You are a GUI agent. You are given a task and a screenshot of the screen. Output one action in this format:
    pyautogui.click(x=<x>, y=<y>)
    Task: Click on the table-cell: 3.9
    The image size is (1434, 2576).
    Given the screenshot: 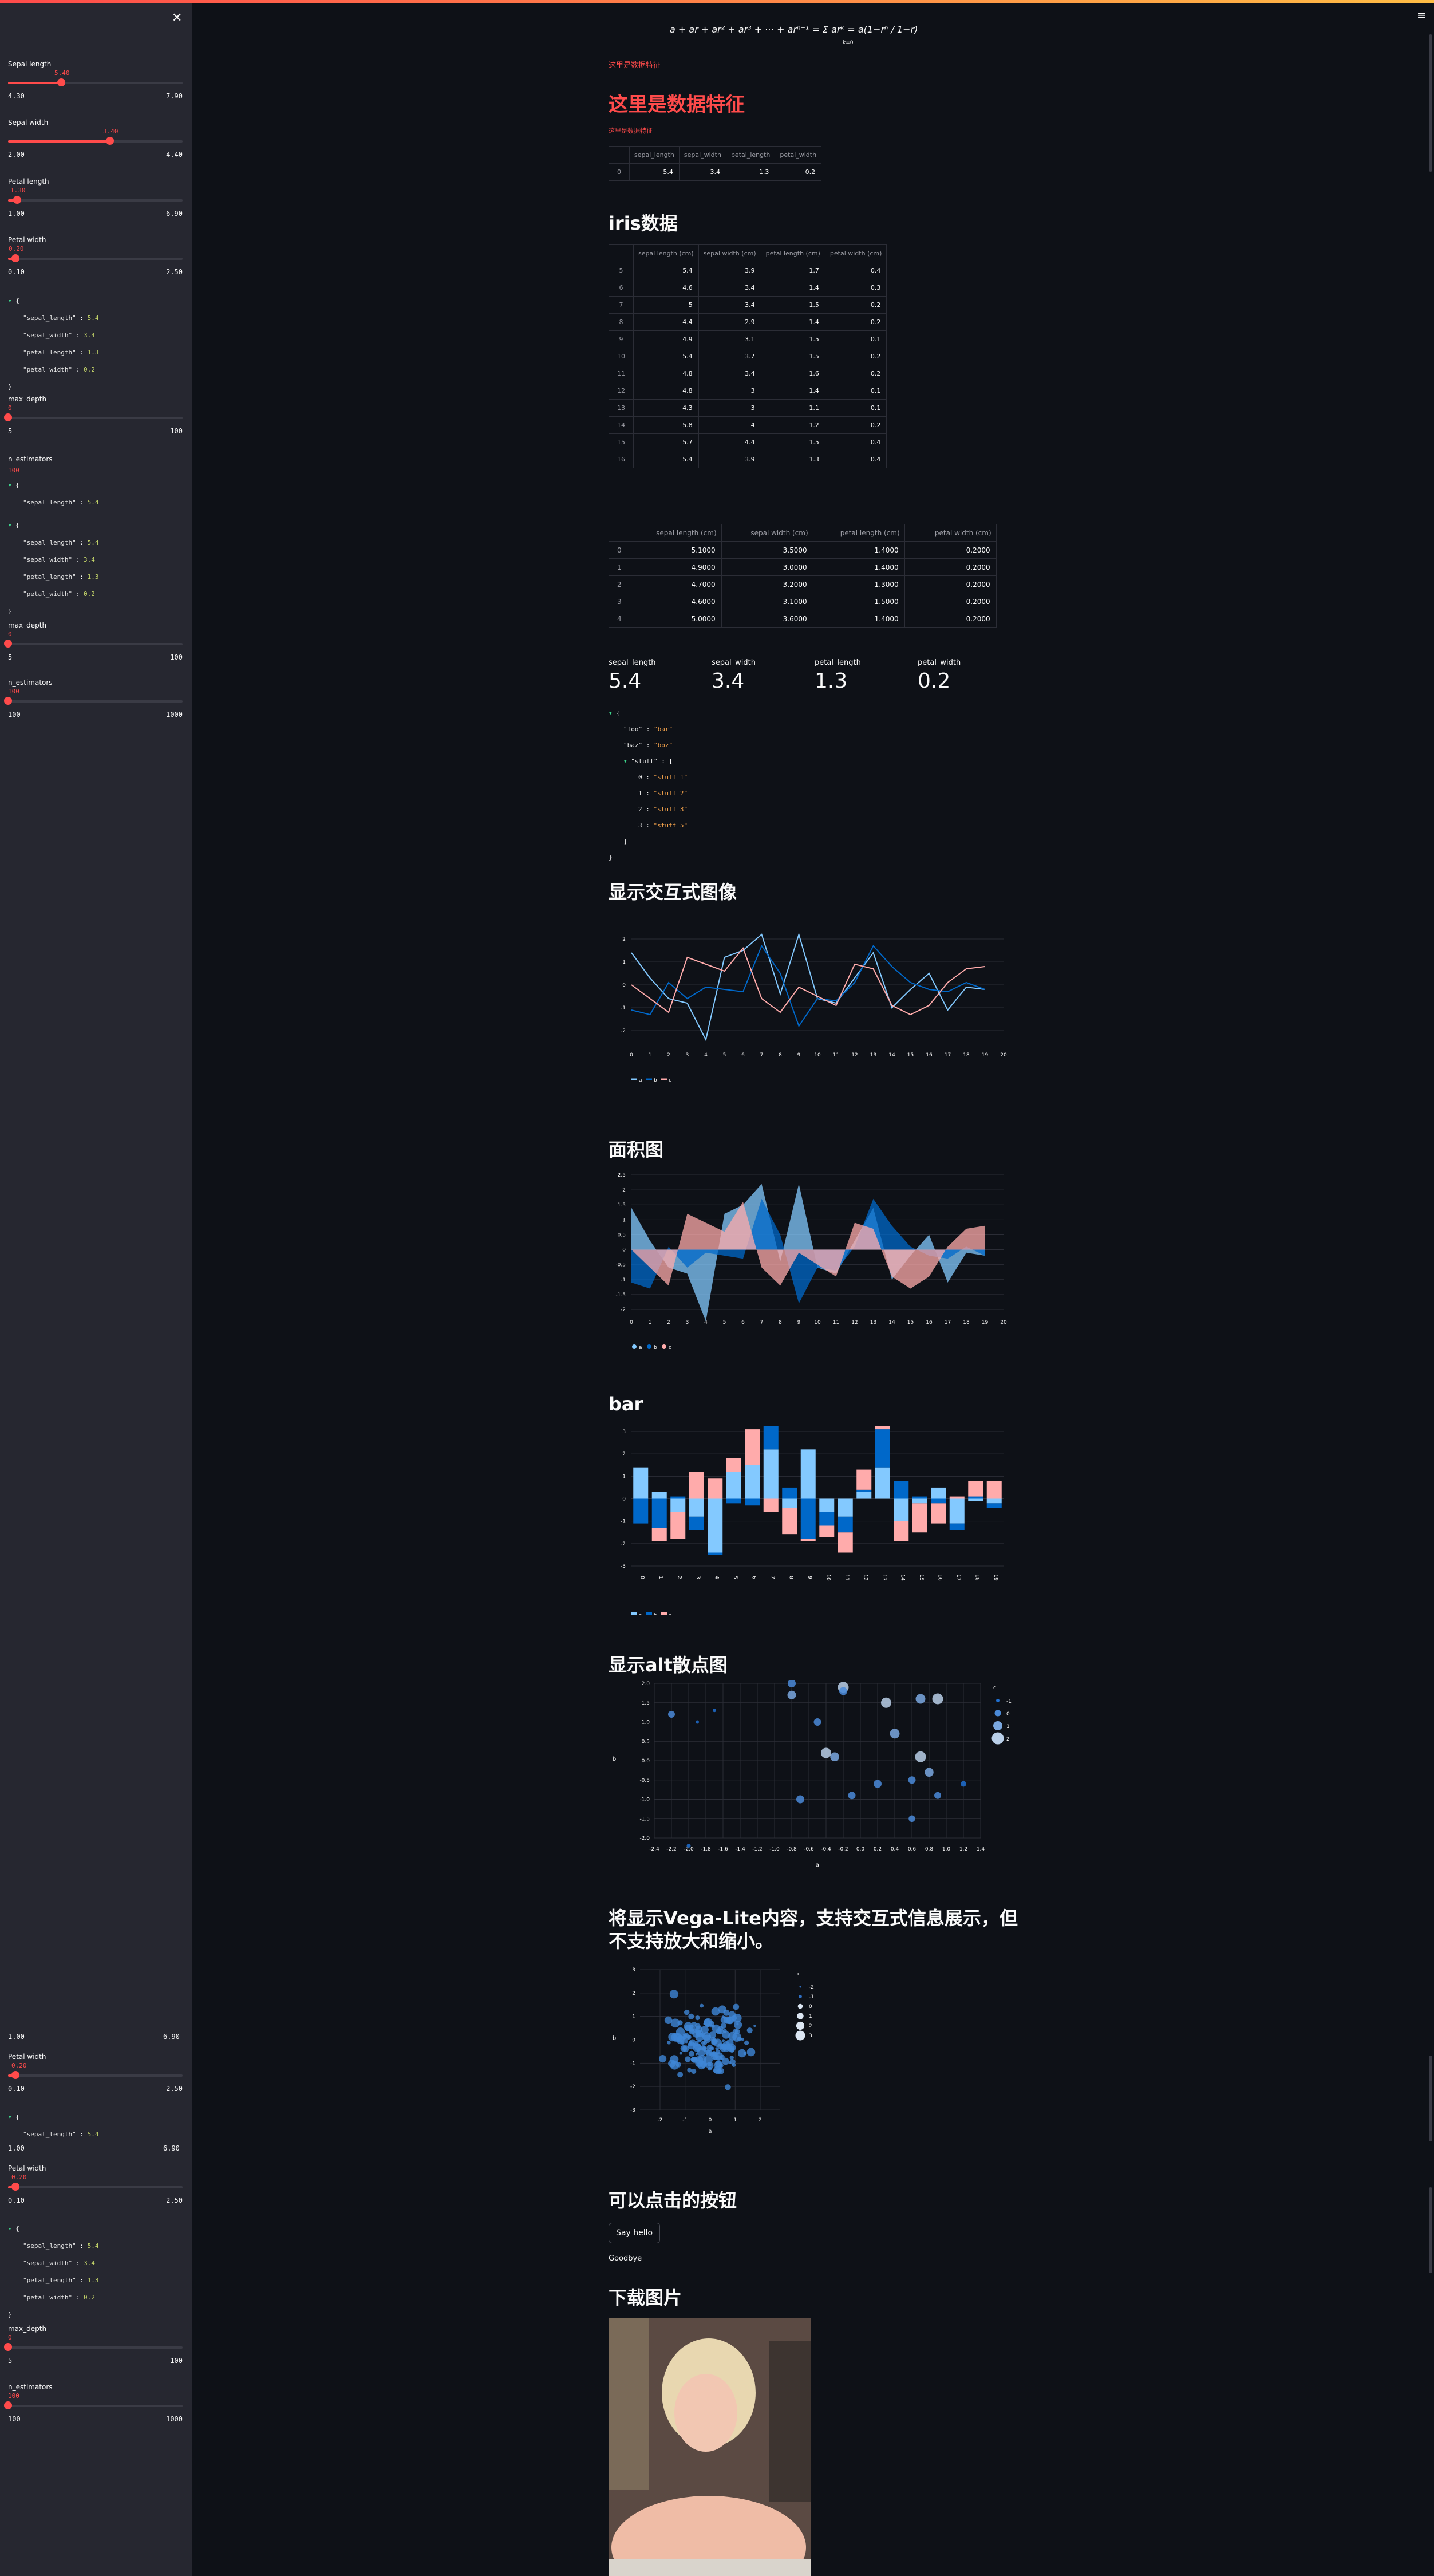 What is the action you would take?
    pyautogui.click(x=730, y=270)
    